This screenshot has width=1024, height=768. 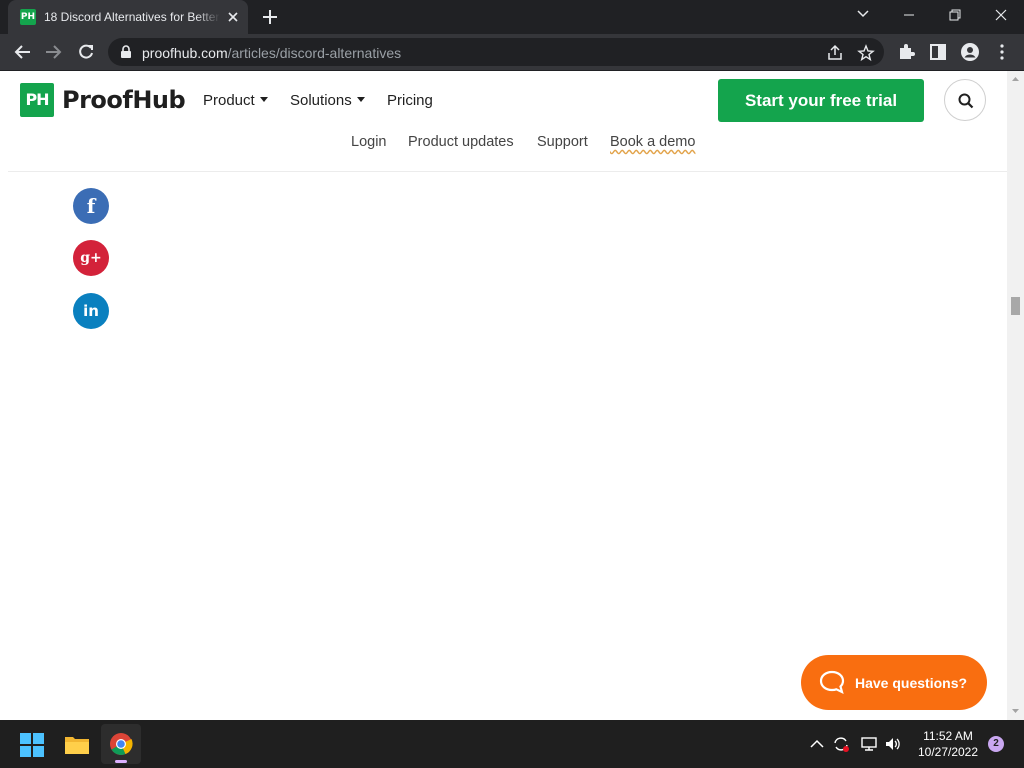 I want to click on show-hidden-icons-chevron-icon, so click(x=817, y=744).